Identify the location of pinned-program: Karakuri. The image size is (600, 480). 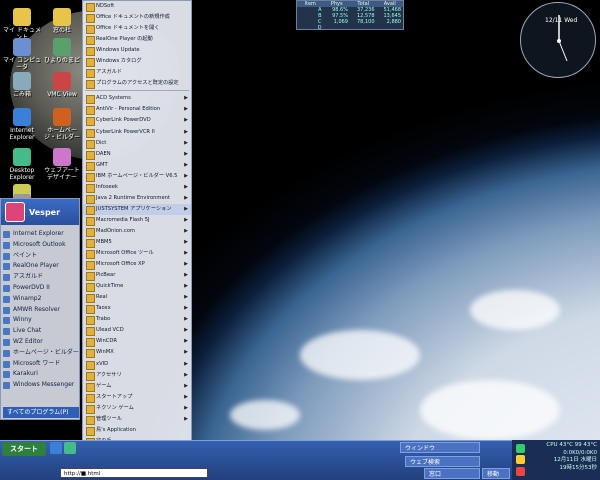
(41, 374).